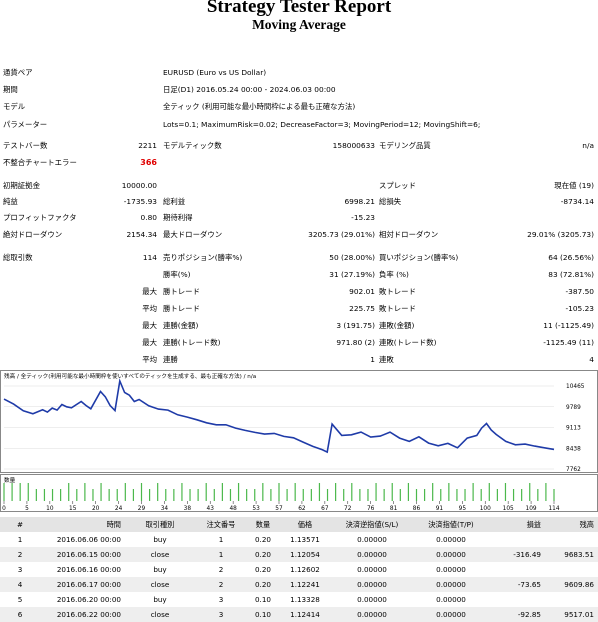 Image resolution: width=598 pixels, height=622 pixels. What do you see at coordinates (305, 524) in the screenshot?
I see `col-header-price: 価格` at bounding box center [305, 524].